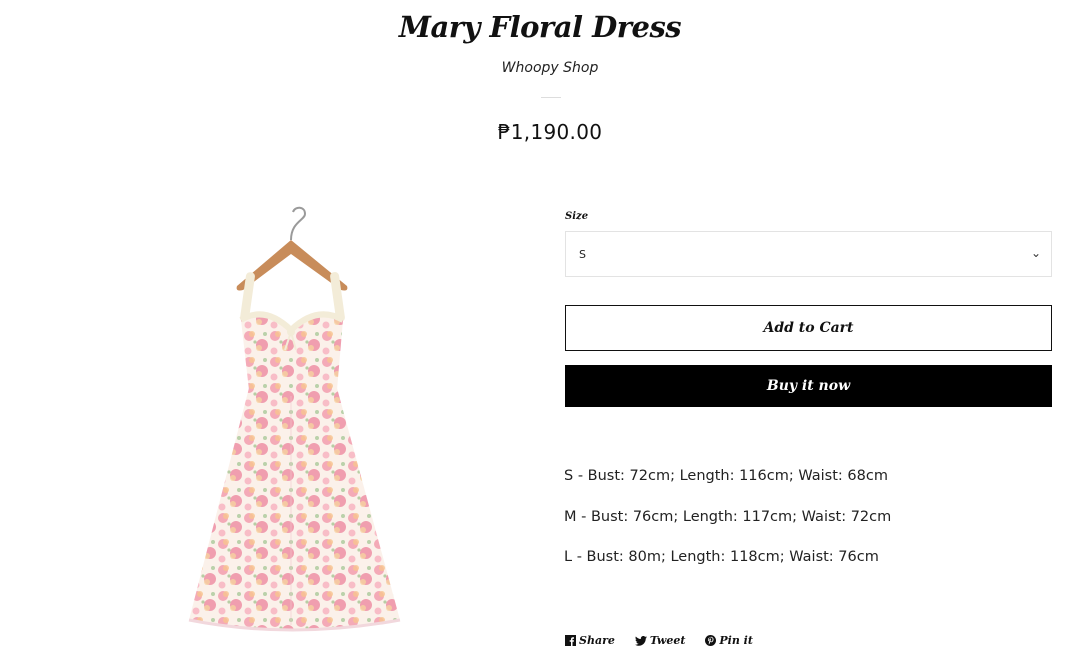 This screenshot has width=1080, height=666. Describe the element at coordinates (1035, 253) in the screenshot. I see `chevron-down-icon: ⌄` at that location.